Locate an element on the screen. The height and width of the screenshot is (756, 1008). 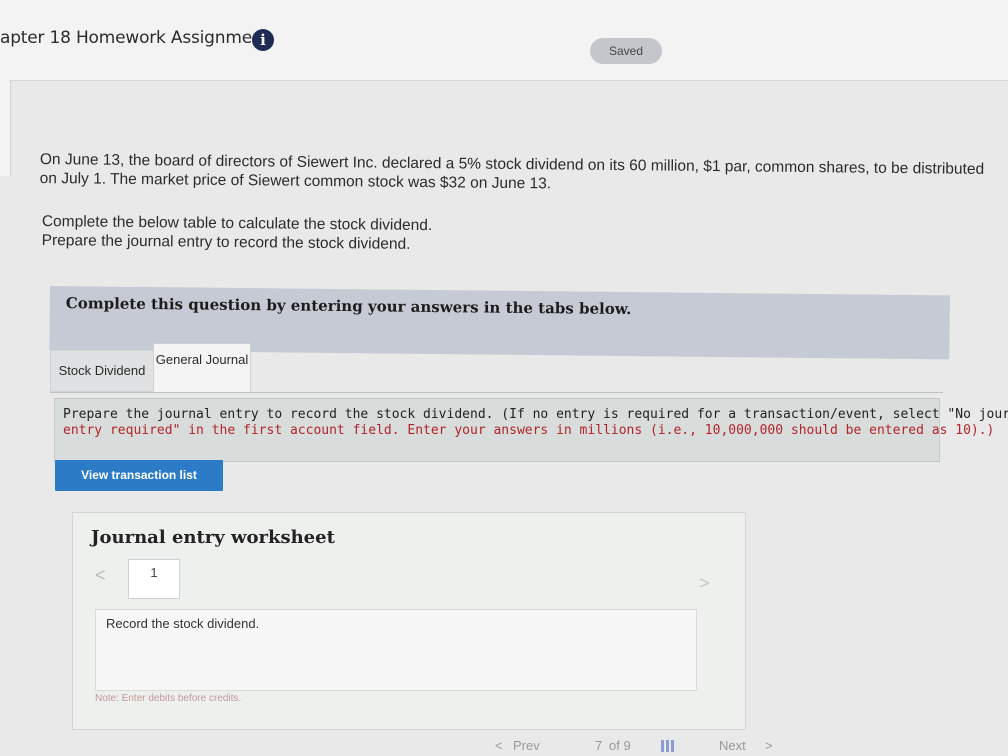
tab-stock-dividend: Stock Dividend is located at coordinates (102, 371).